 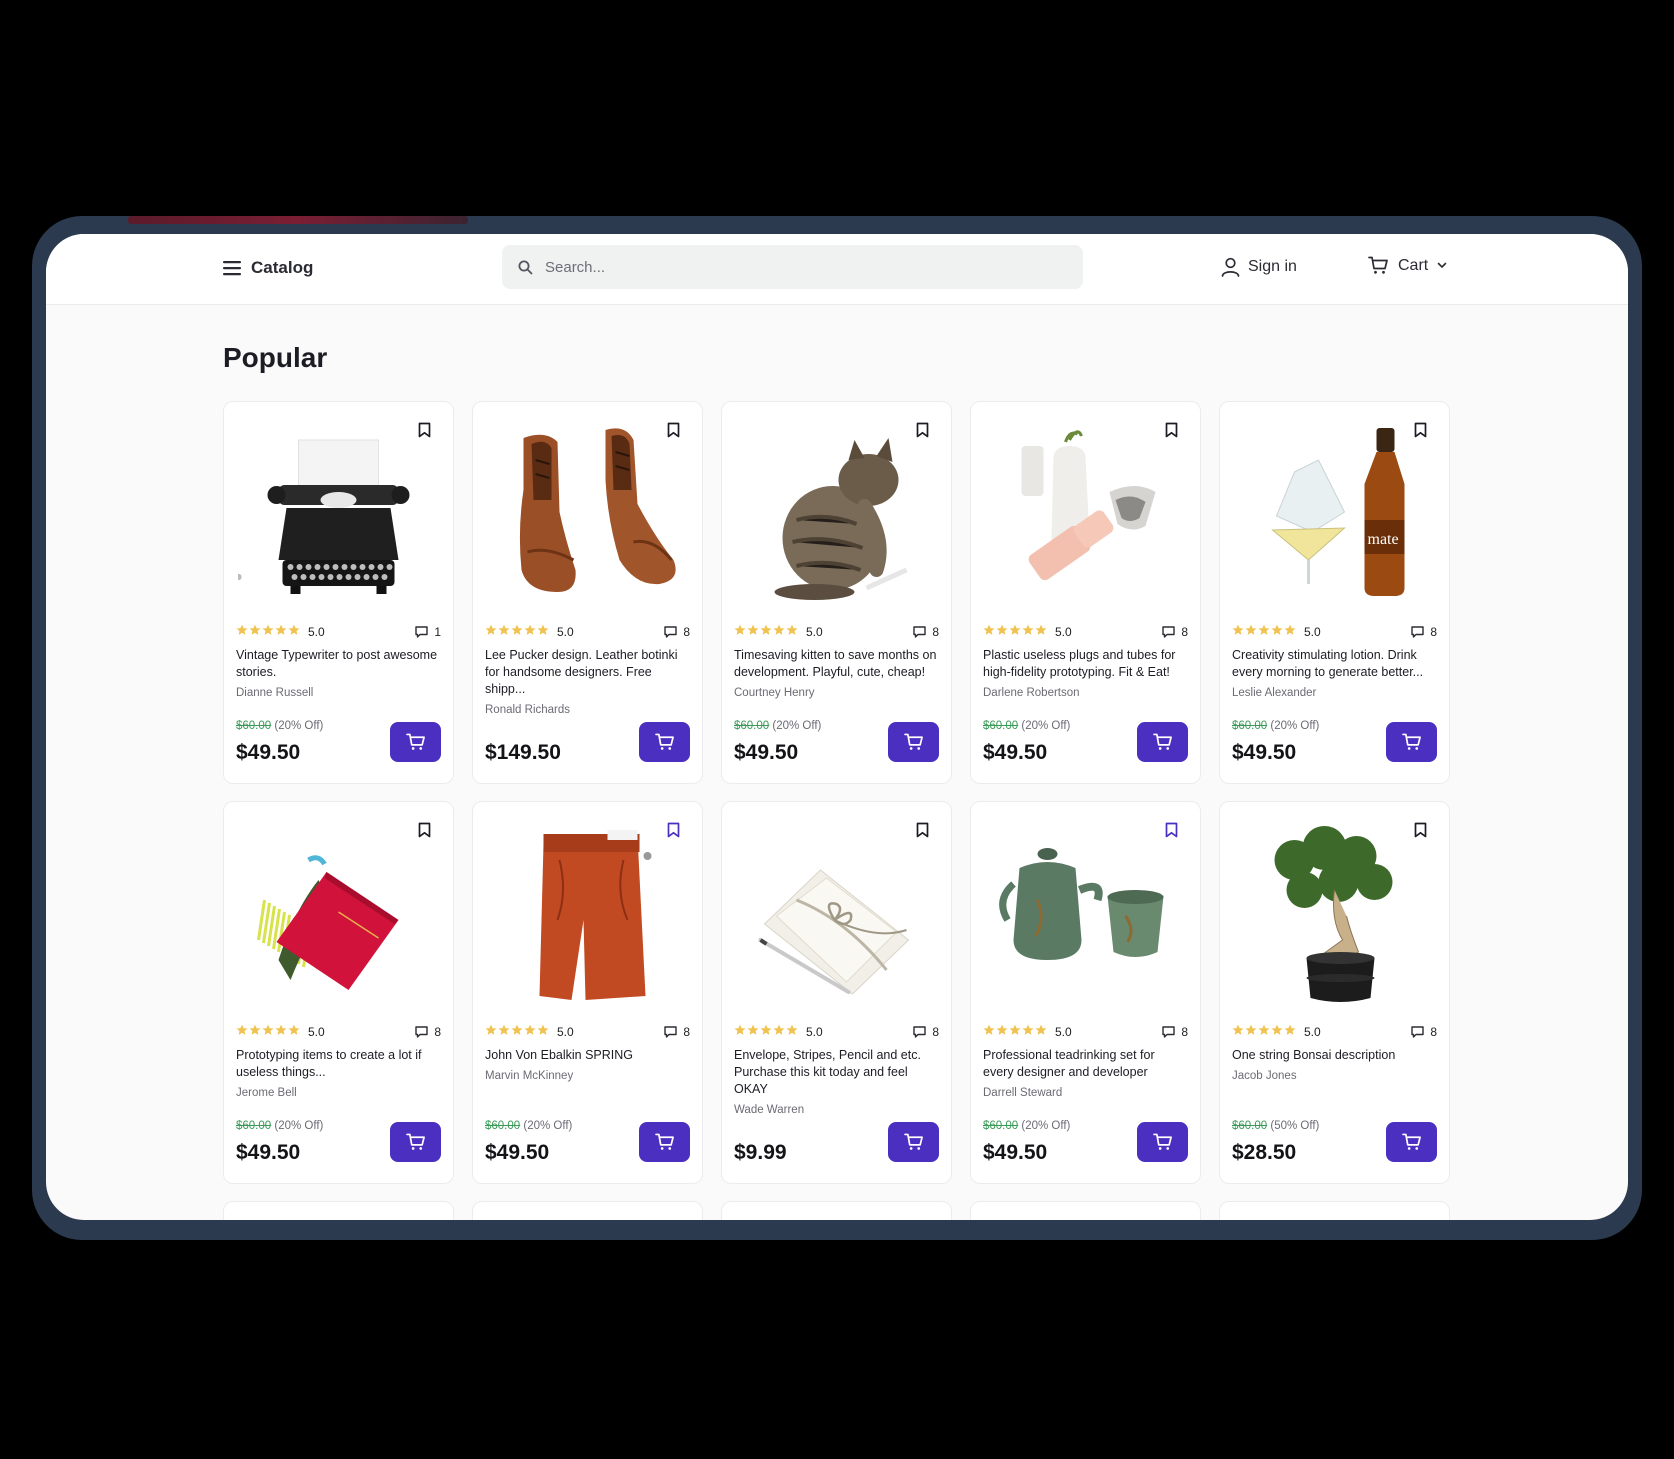 What do you see at coordinates (1230, 267) in the screenshot?
I see `user-icon` at bounding box center [1230, 267].